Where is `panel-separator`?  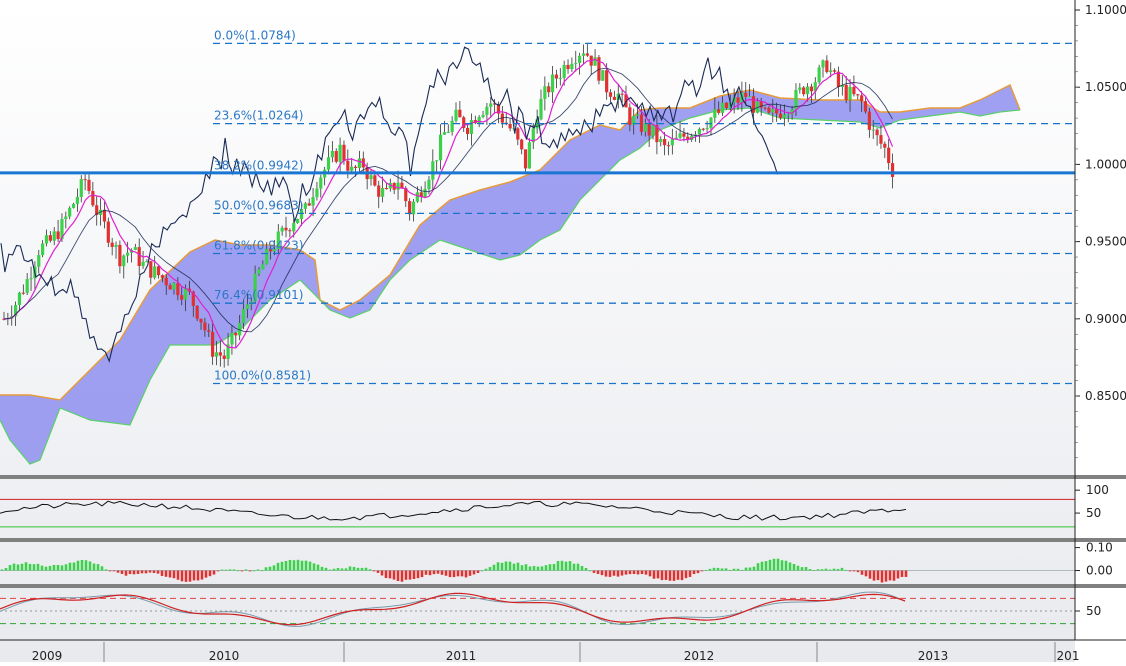
panel-separator is located at coordinates (563, 477).